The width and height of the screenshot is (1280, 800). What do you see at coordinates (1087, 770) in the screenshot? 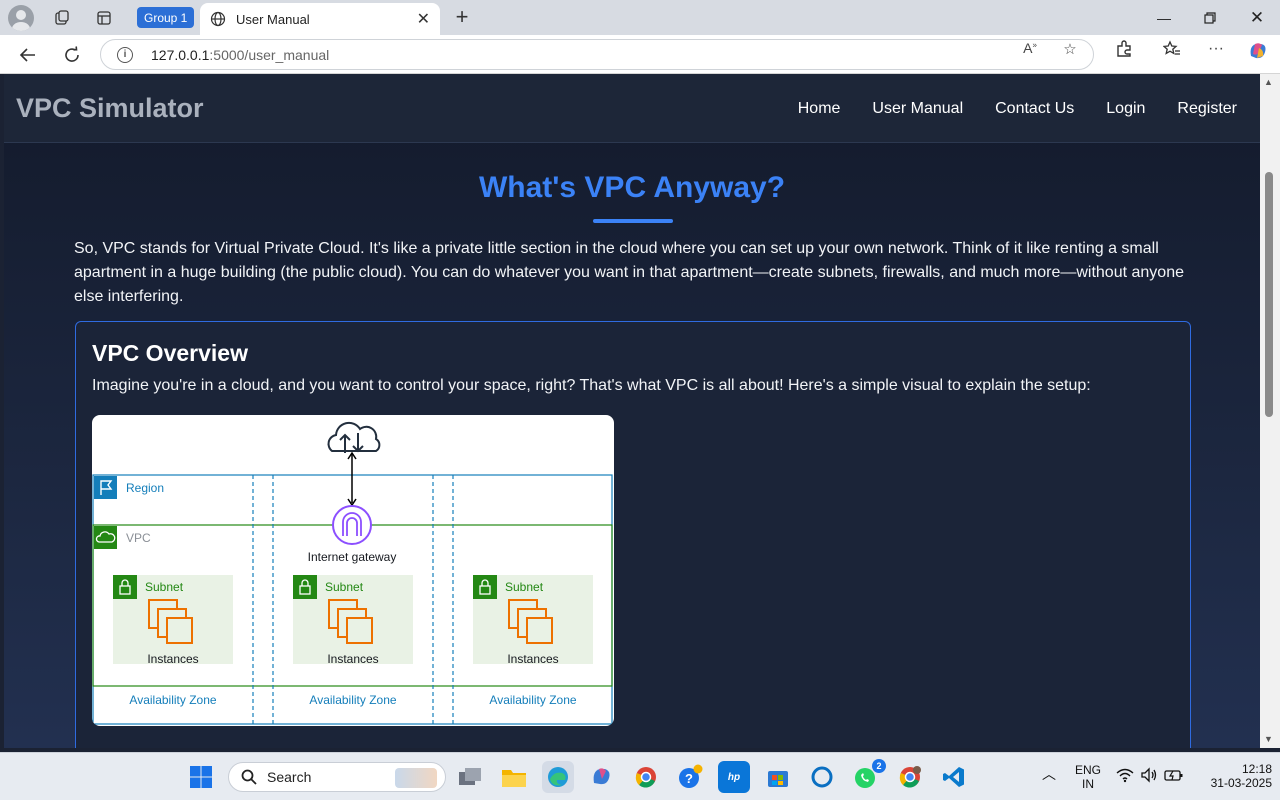
I see `language-code: ENG` at bounding box center [1087, 770].